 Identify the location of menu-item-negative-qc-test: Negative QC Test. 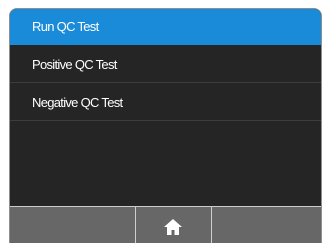
(165, 103).